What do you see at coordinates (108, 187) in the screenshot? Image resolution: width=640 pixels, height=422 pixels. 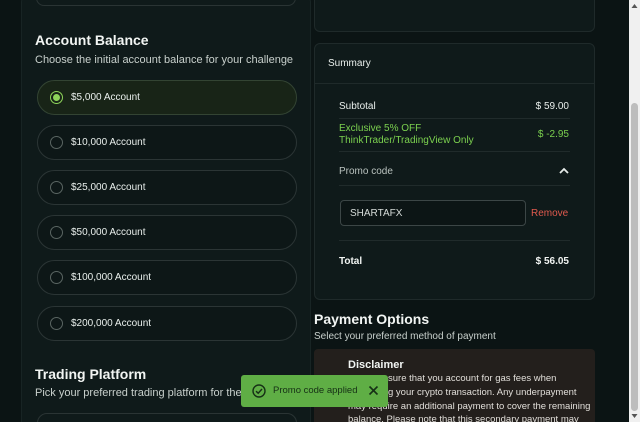 I see `account-option-label: $25,000 Account` at bounding box center [108, 187].